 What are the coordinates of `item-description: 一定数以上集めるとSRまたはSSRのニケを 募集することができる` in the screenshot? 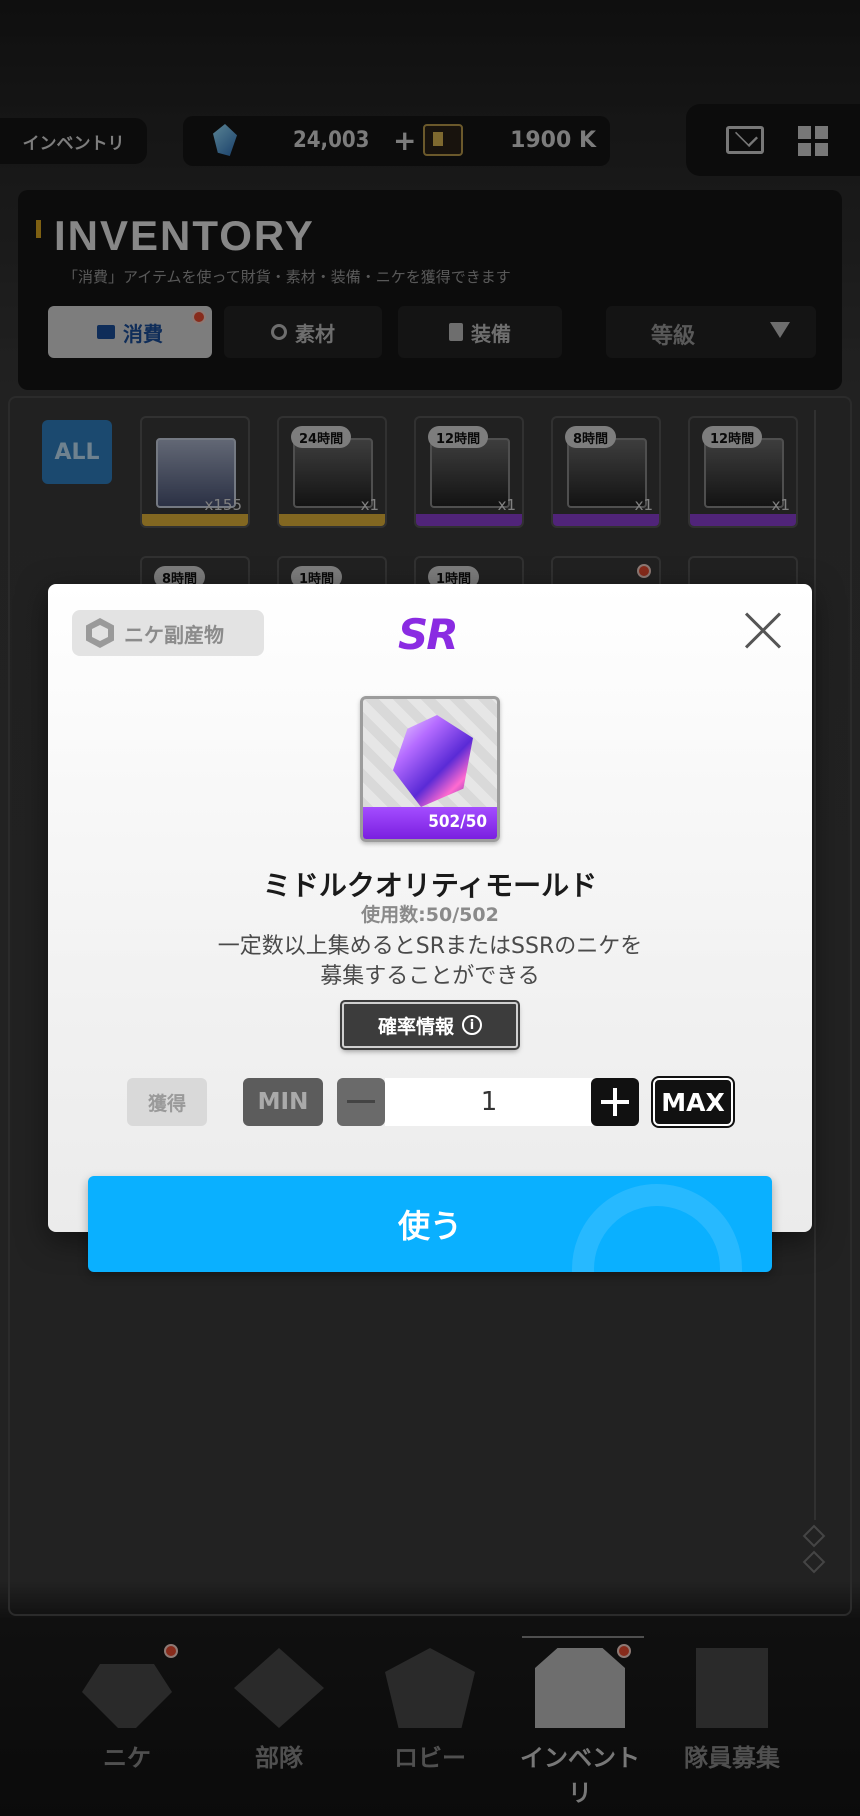 It's located at (430, 962).